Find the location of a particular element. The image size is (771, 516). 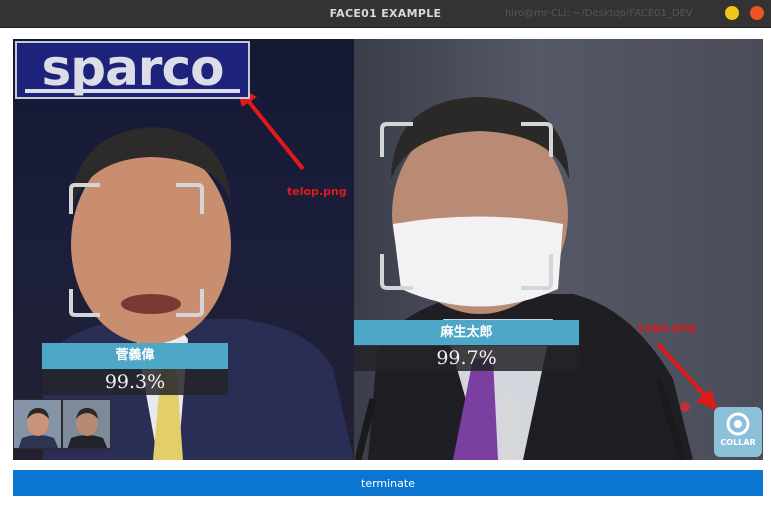

logo-annotation: Logo.png is located at coordinates (667, 327).